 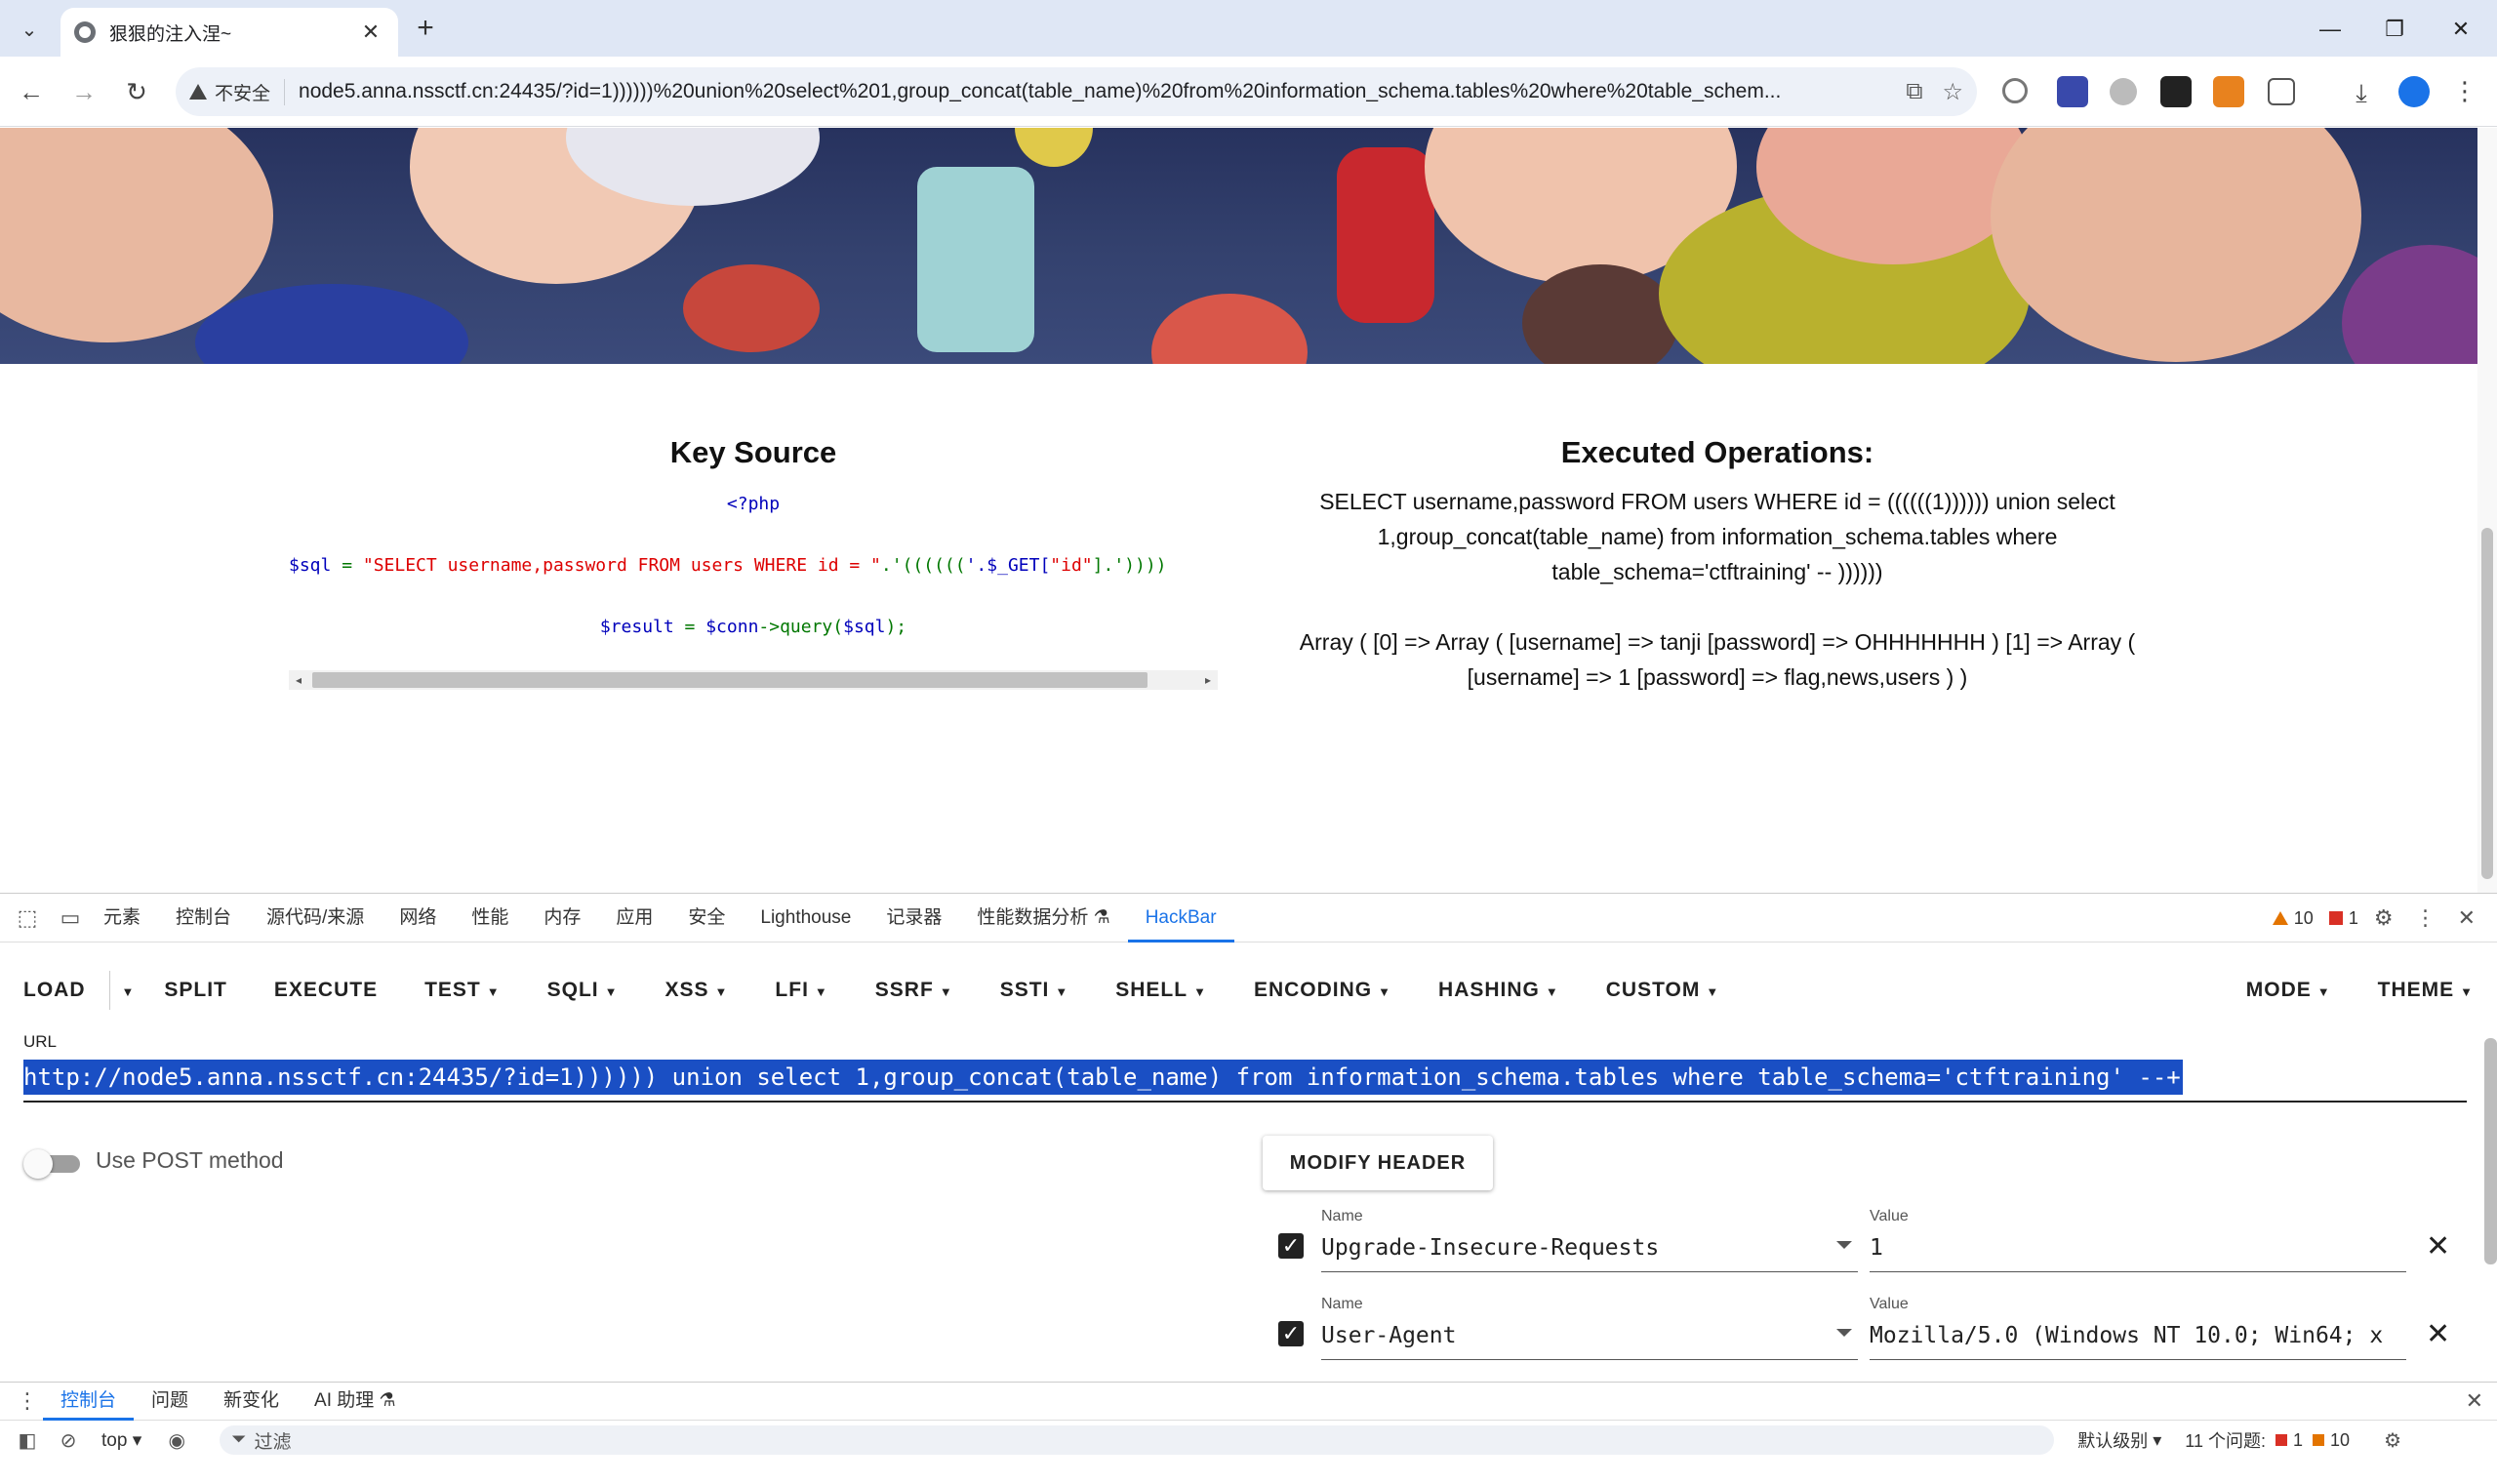 What do you see at coordinates (196, 990) in the screenshot?
I see `split-button: SPLIT` at bounding box center [196, 990].